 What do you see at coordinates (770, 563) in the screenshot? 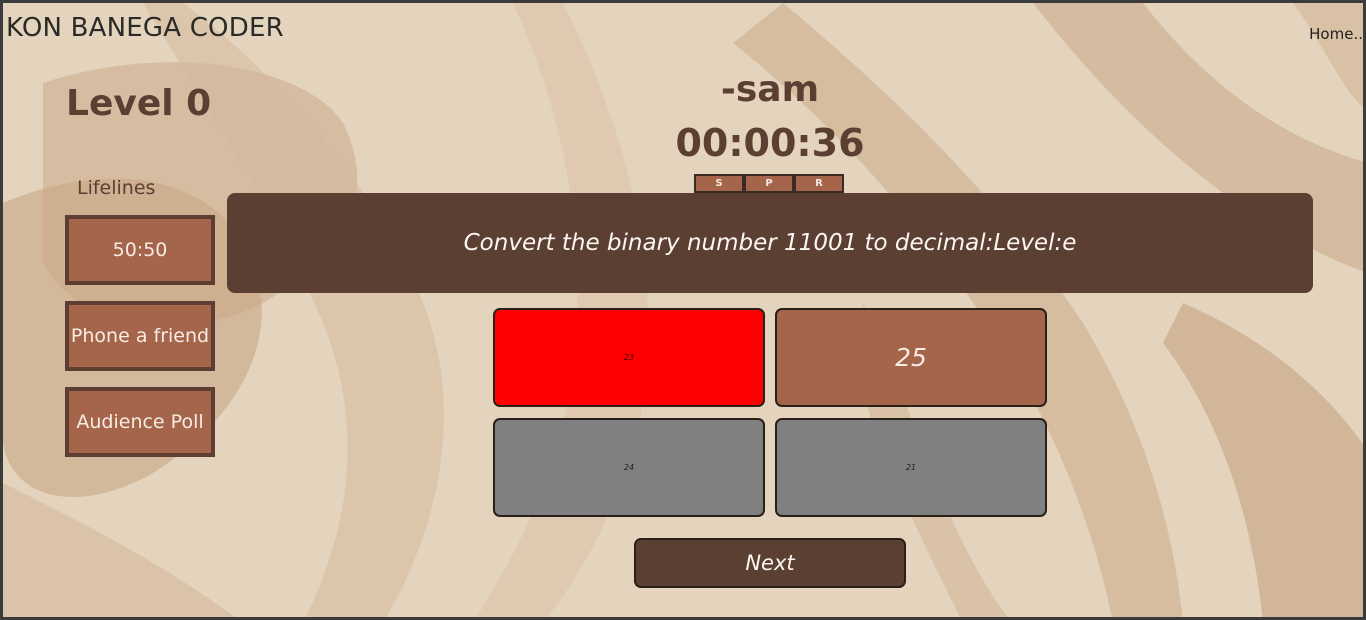
I see `next-button: Next` at bounding box center [770, 563].